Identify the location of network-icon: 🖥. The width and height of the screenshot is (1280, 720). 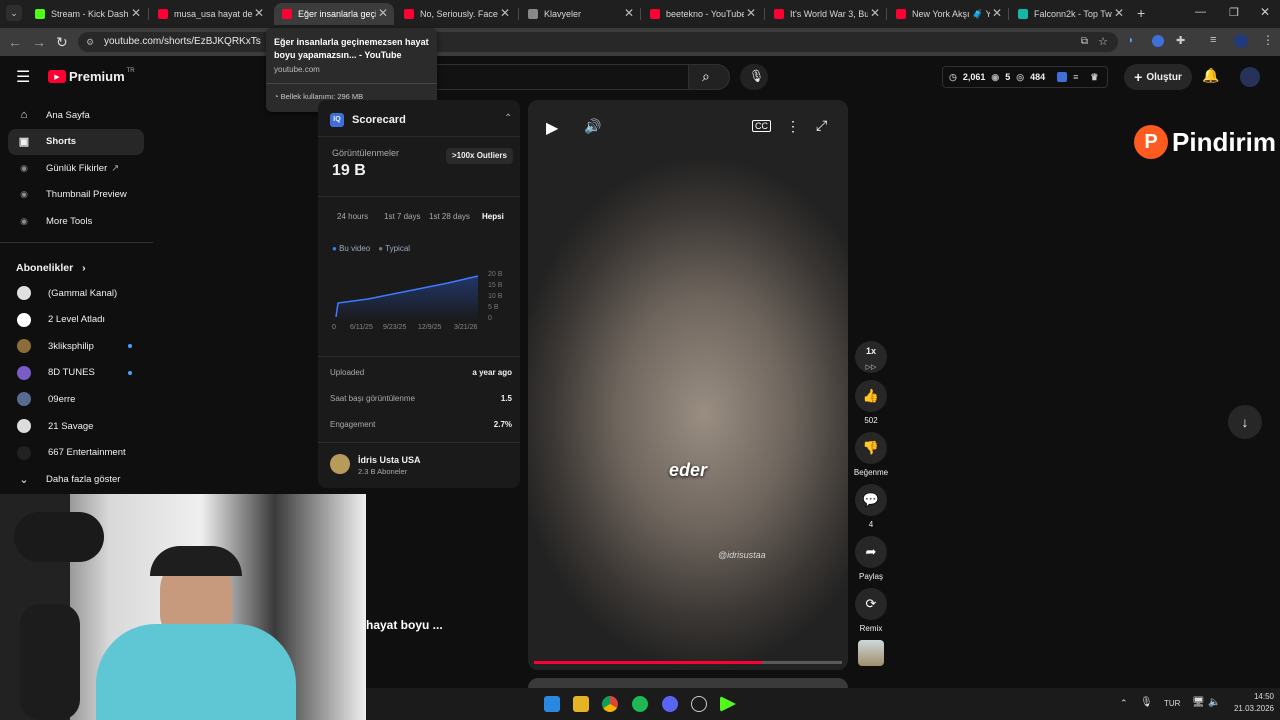
(1198, 702).